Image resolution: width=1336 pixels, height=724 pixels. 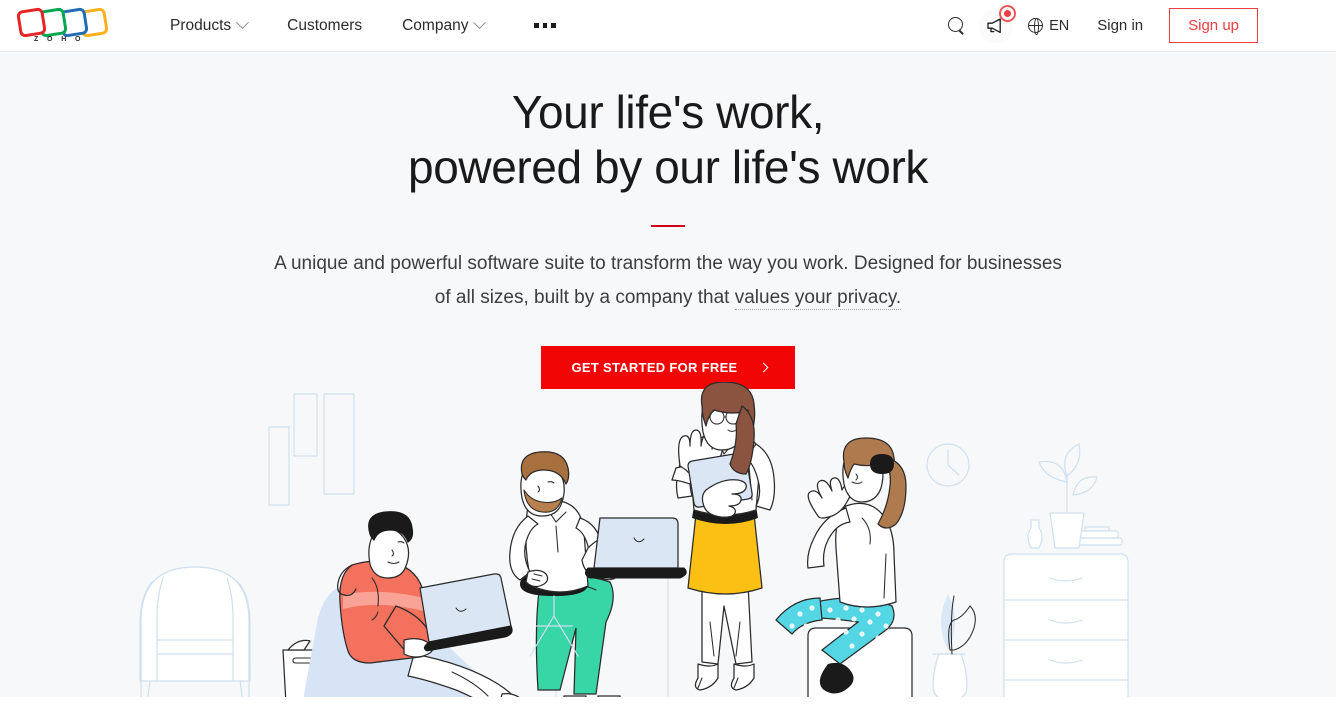 What do you see at coordinates (948, 465) in the screenshot?
I see `clock-outline-icon` at bounding box center [948, 465].